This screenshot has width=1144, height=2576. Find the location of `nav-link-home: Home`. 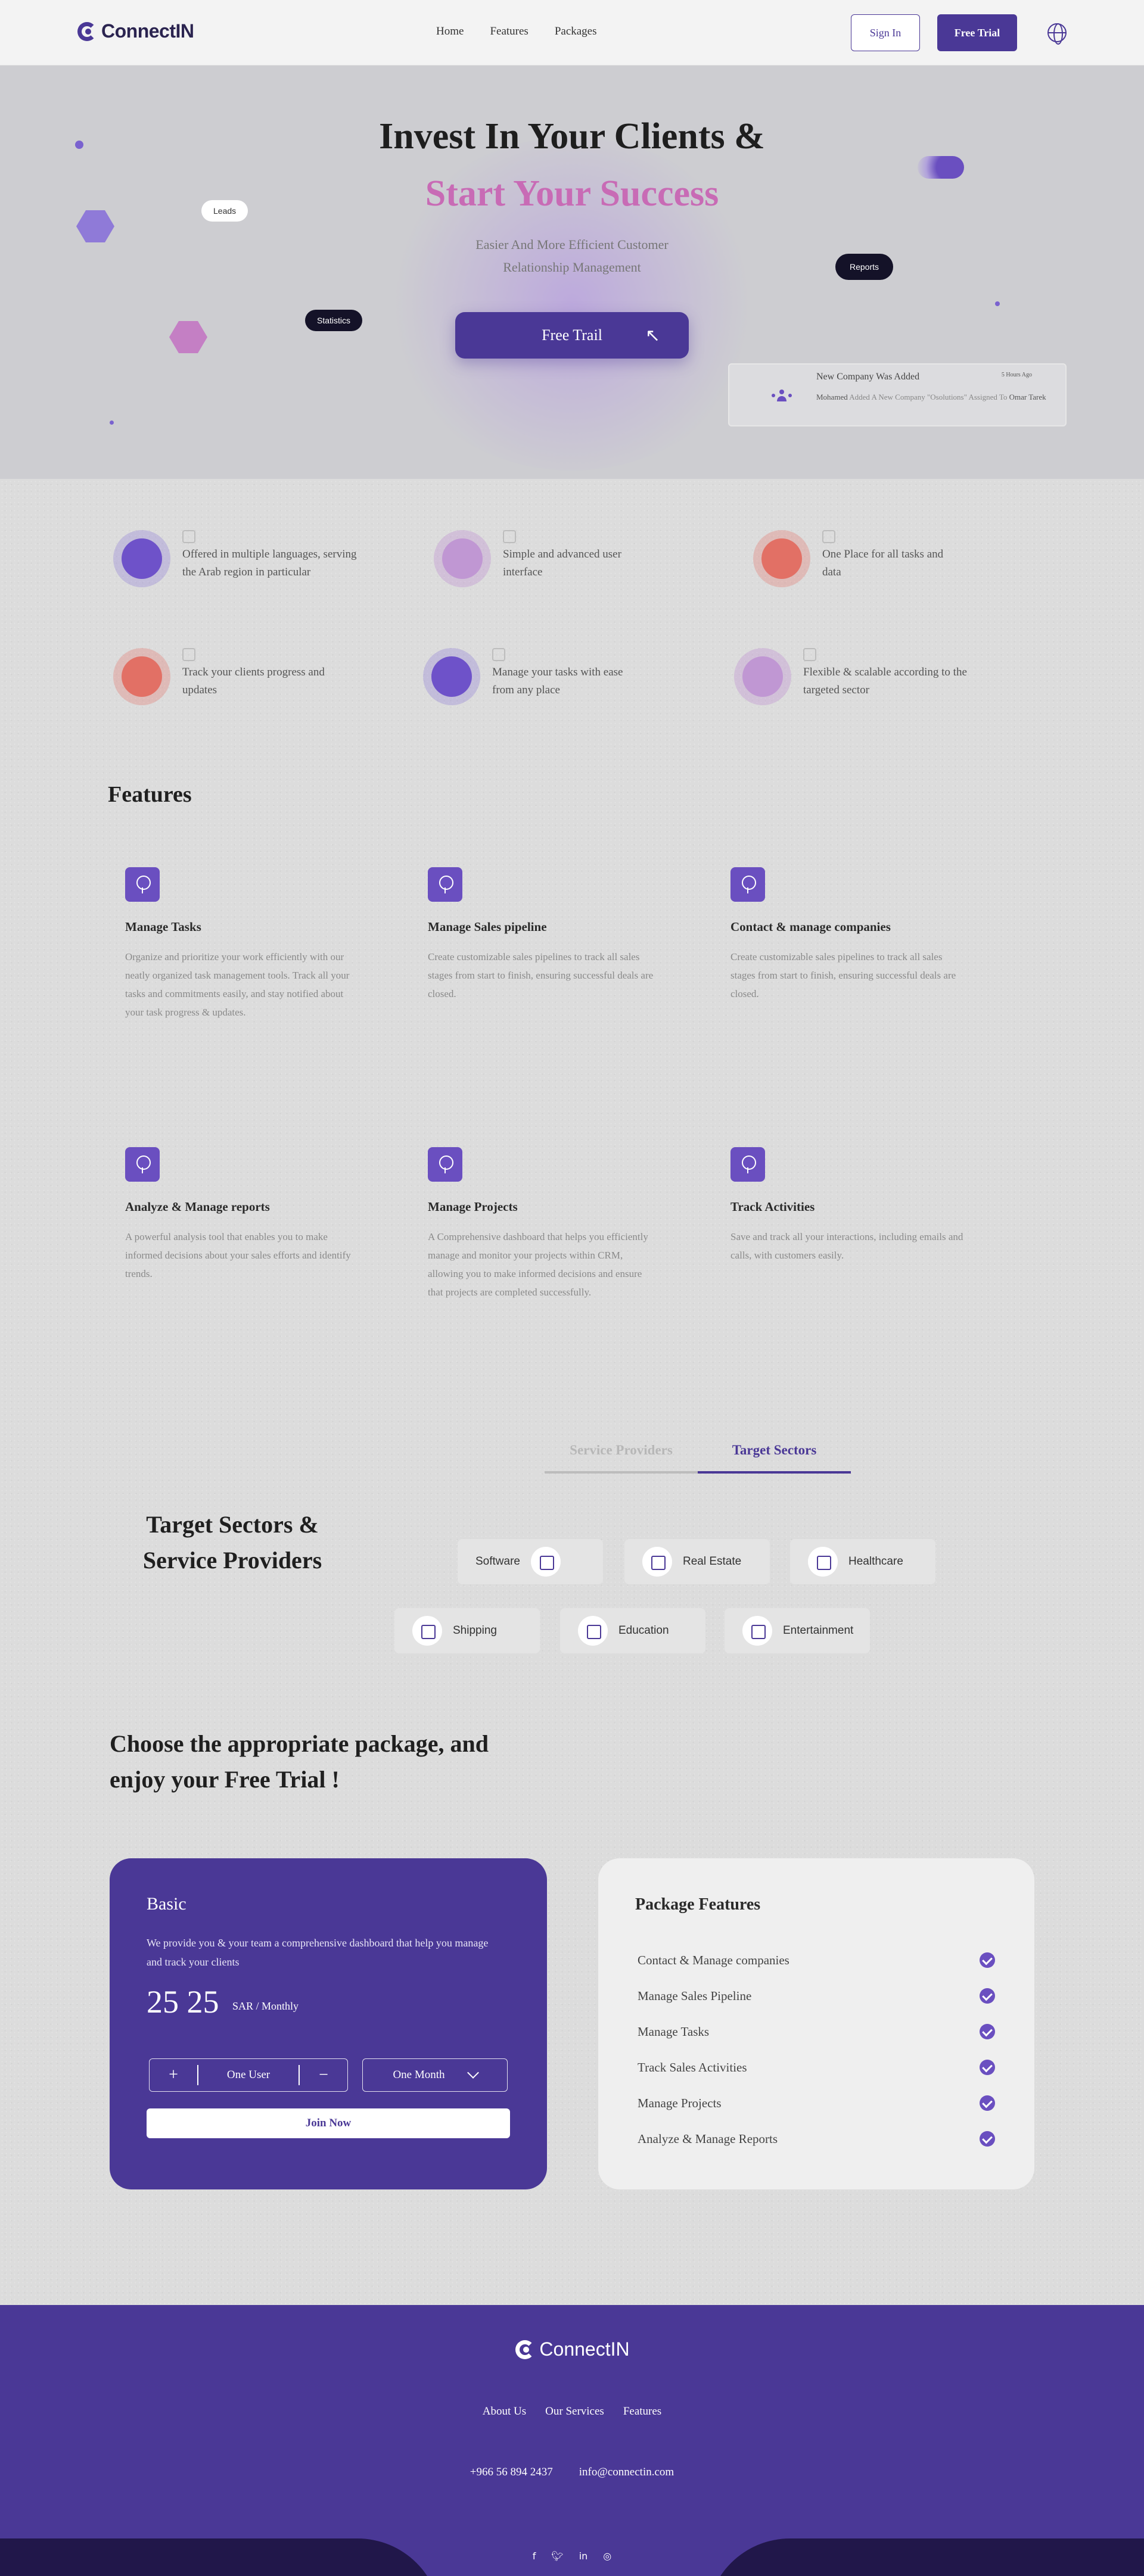

nav-link-home: Home is located at coordinates (450, 31).